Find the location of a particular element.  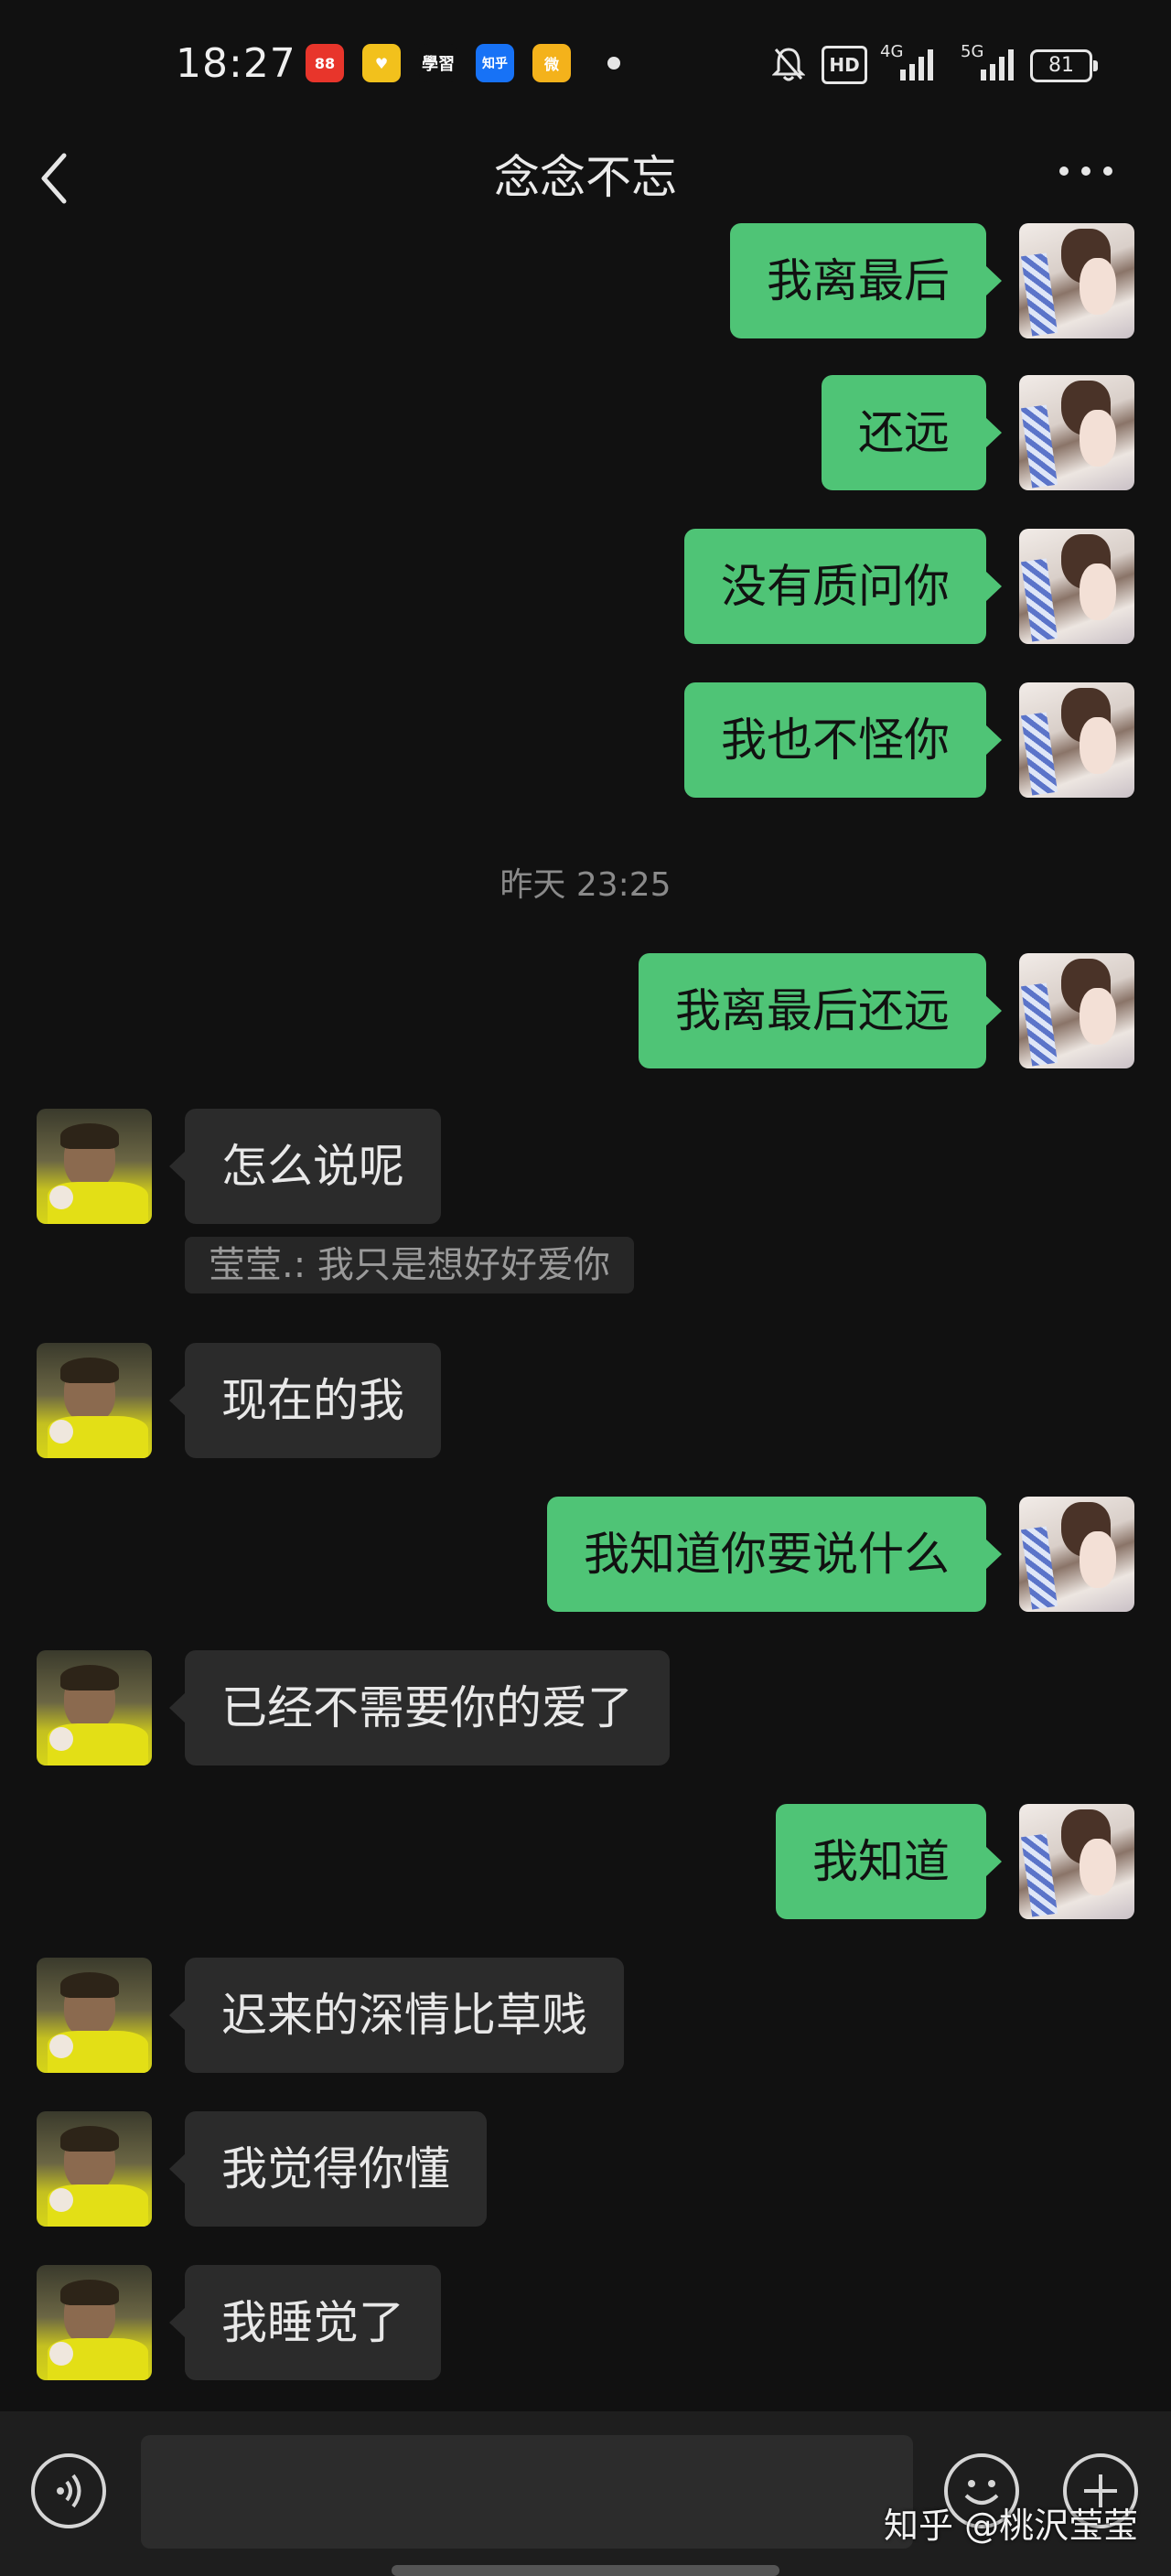

zhihu-icon: 知乎 is located at coordinates (495, 63).